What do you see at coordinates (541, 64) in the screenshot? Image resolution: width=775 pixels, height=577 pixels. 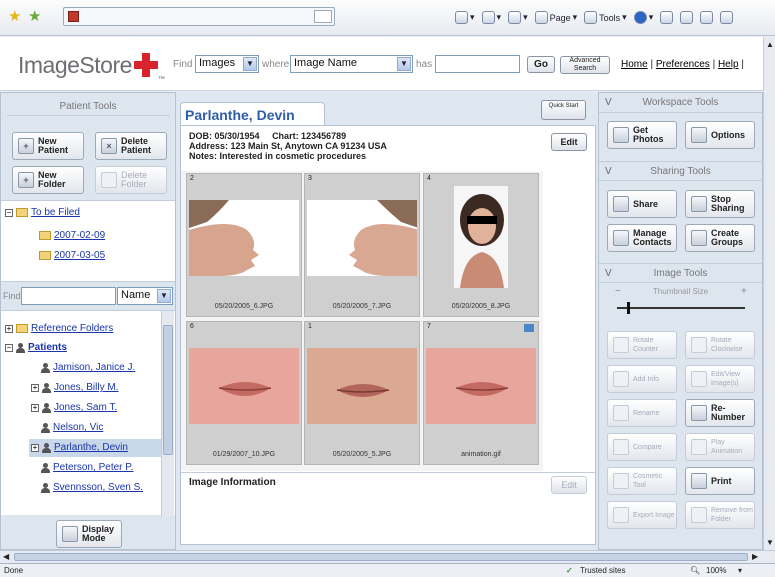 I see `go-button: Go` at bounding box center [541, 64].